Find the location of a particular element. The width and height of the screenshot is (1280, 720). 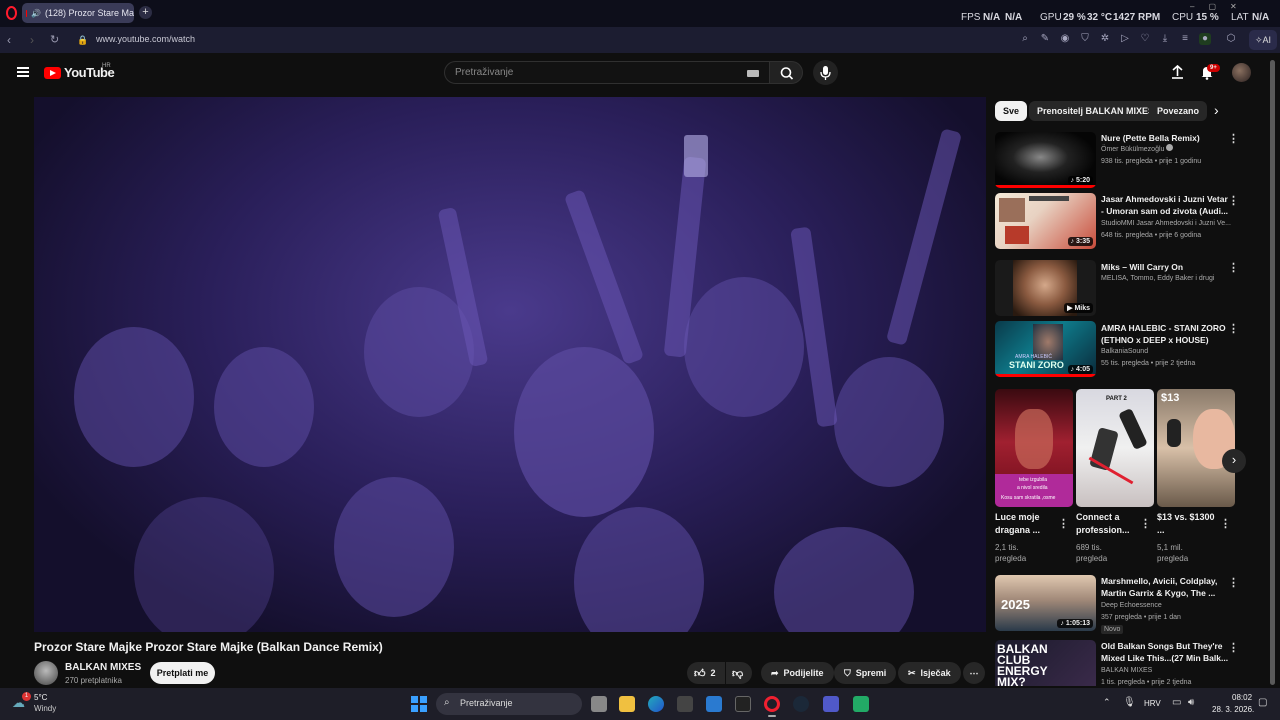

shield-icon: ⛉ is located at coordinates (1085, 39).